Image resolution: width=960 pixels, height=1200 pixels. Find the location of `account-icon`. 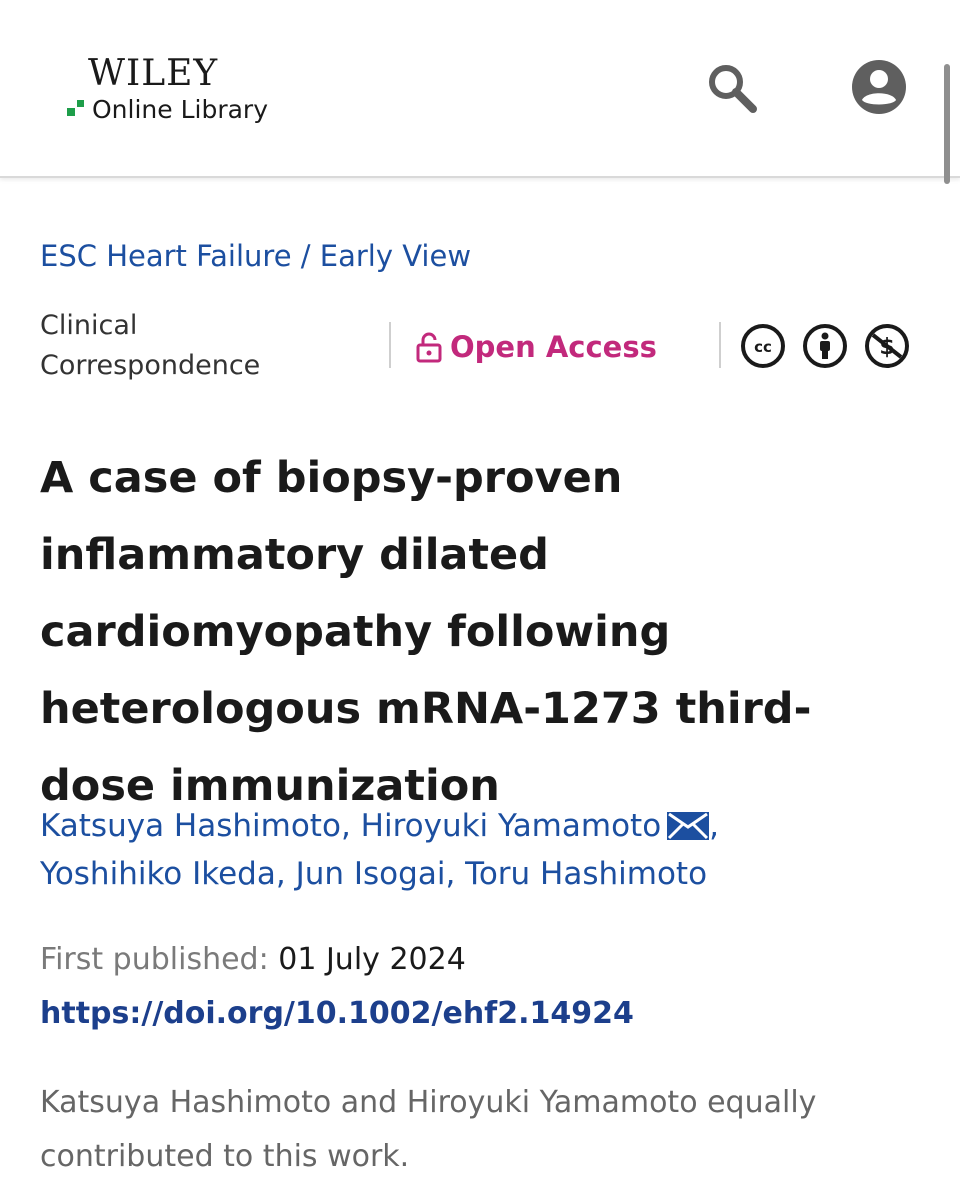

account-icon is located at coordinates (879, 87).